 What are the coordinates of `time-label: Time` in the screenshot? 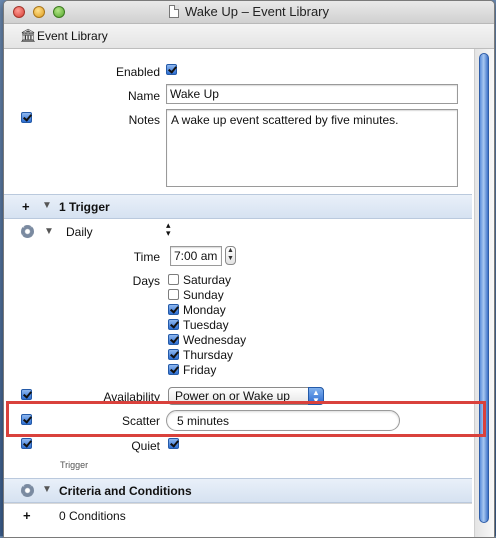 It's located at (146, 257).